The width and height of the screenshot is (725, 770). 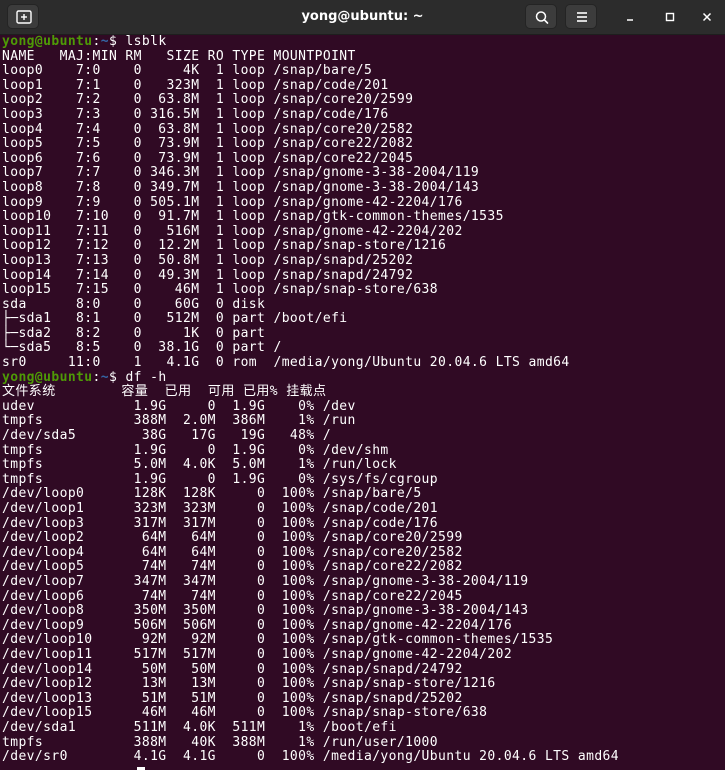 I want to click on menu-button, so click(x=581, y=16).